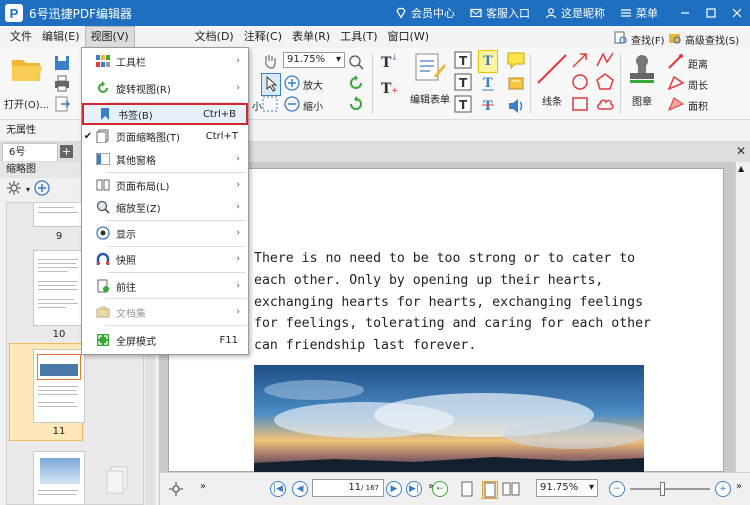 The image size is (750, 505). I want to click on menu-comment: 注释(C), so click(263, 37).